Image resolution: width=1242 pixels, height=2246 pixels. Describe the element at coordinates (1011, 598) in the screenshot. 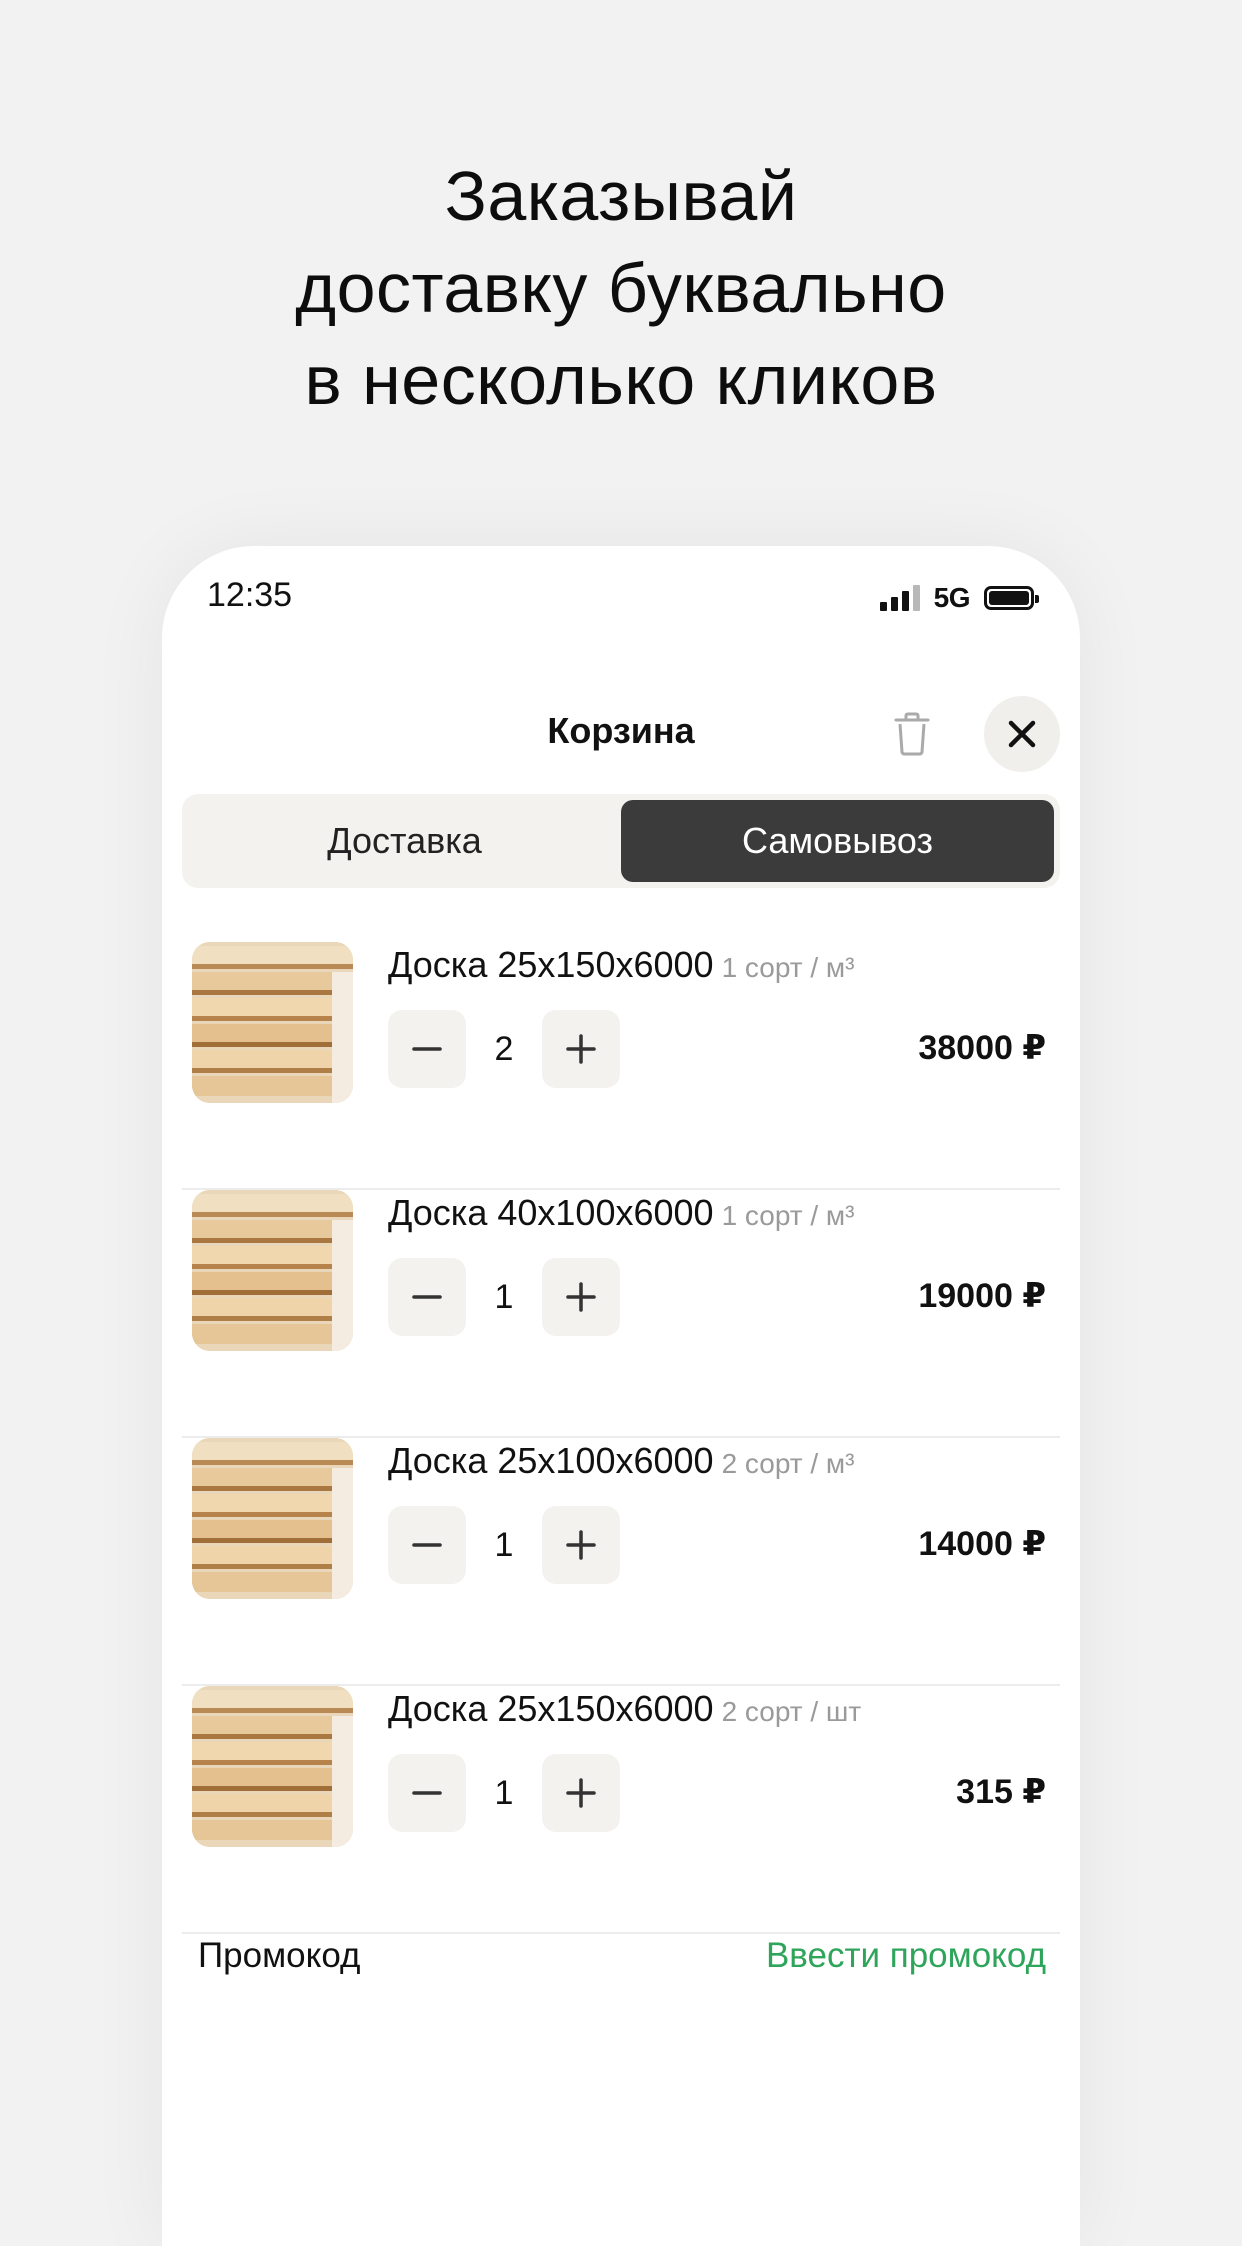

I see `battery-icon` at that location.